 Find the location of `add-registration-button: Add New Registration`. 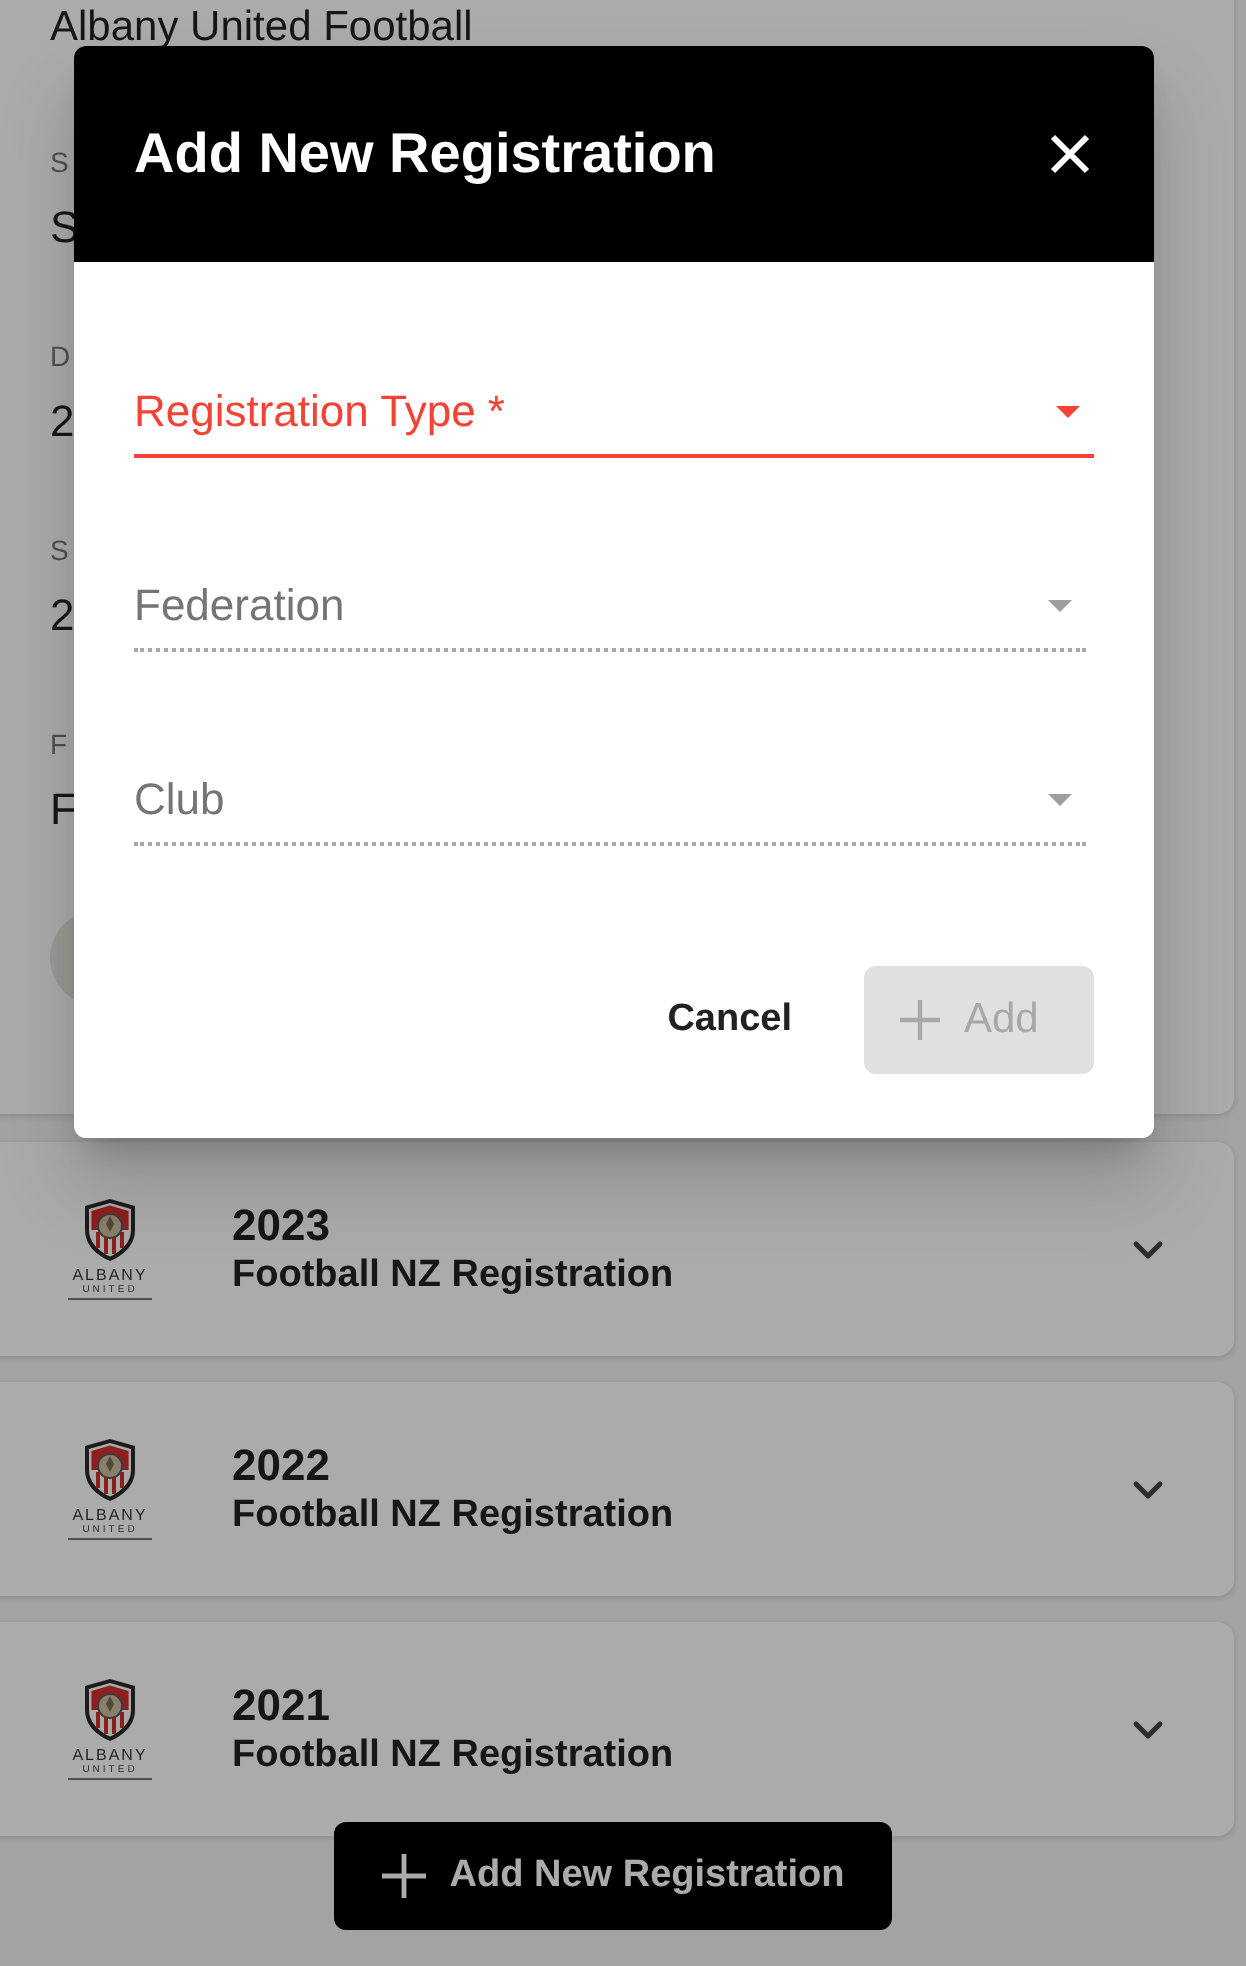

add-registration-button: Add New Registration is located at coordinates (613, 1876).